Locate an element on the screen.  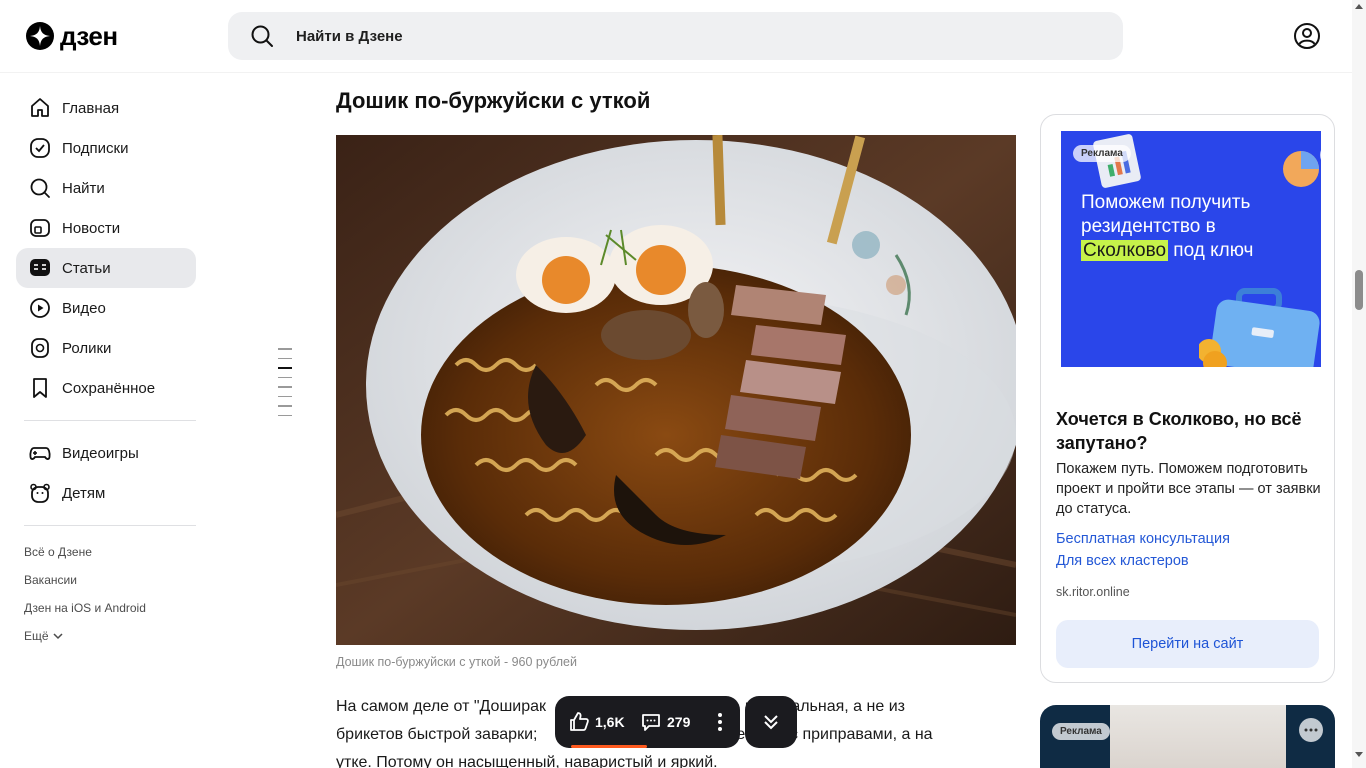
floating-action-bar: 1,6K 279 is located at coordinates (647, 722).